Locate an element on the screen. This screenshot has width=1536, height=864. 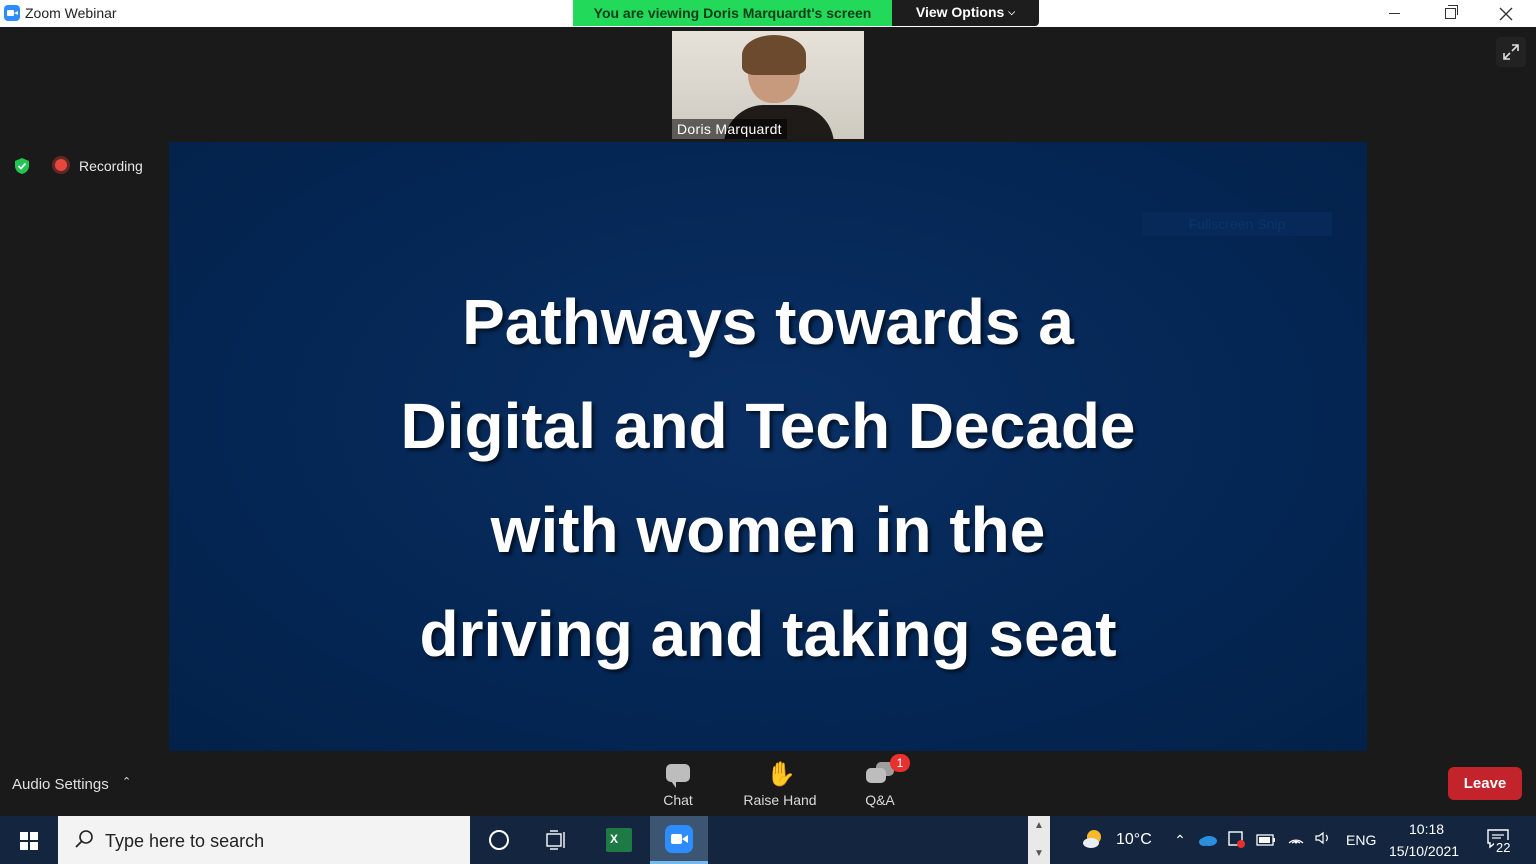
weather-temperature: 10°C is located at coordinates (1134, 840).